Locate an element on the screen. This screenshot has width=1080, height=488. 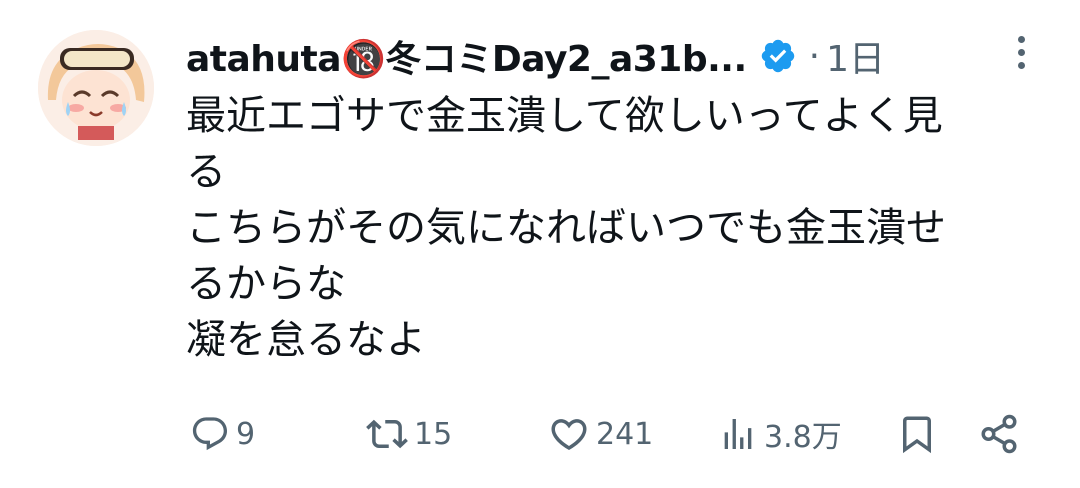
retweet-count: 15 is located at coordinates (433, 434).